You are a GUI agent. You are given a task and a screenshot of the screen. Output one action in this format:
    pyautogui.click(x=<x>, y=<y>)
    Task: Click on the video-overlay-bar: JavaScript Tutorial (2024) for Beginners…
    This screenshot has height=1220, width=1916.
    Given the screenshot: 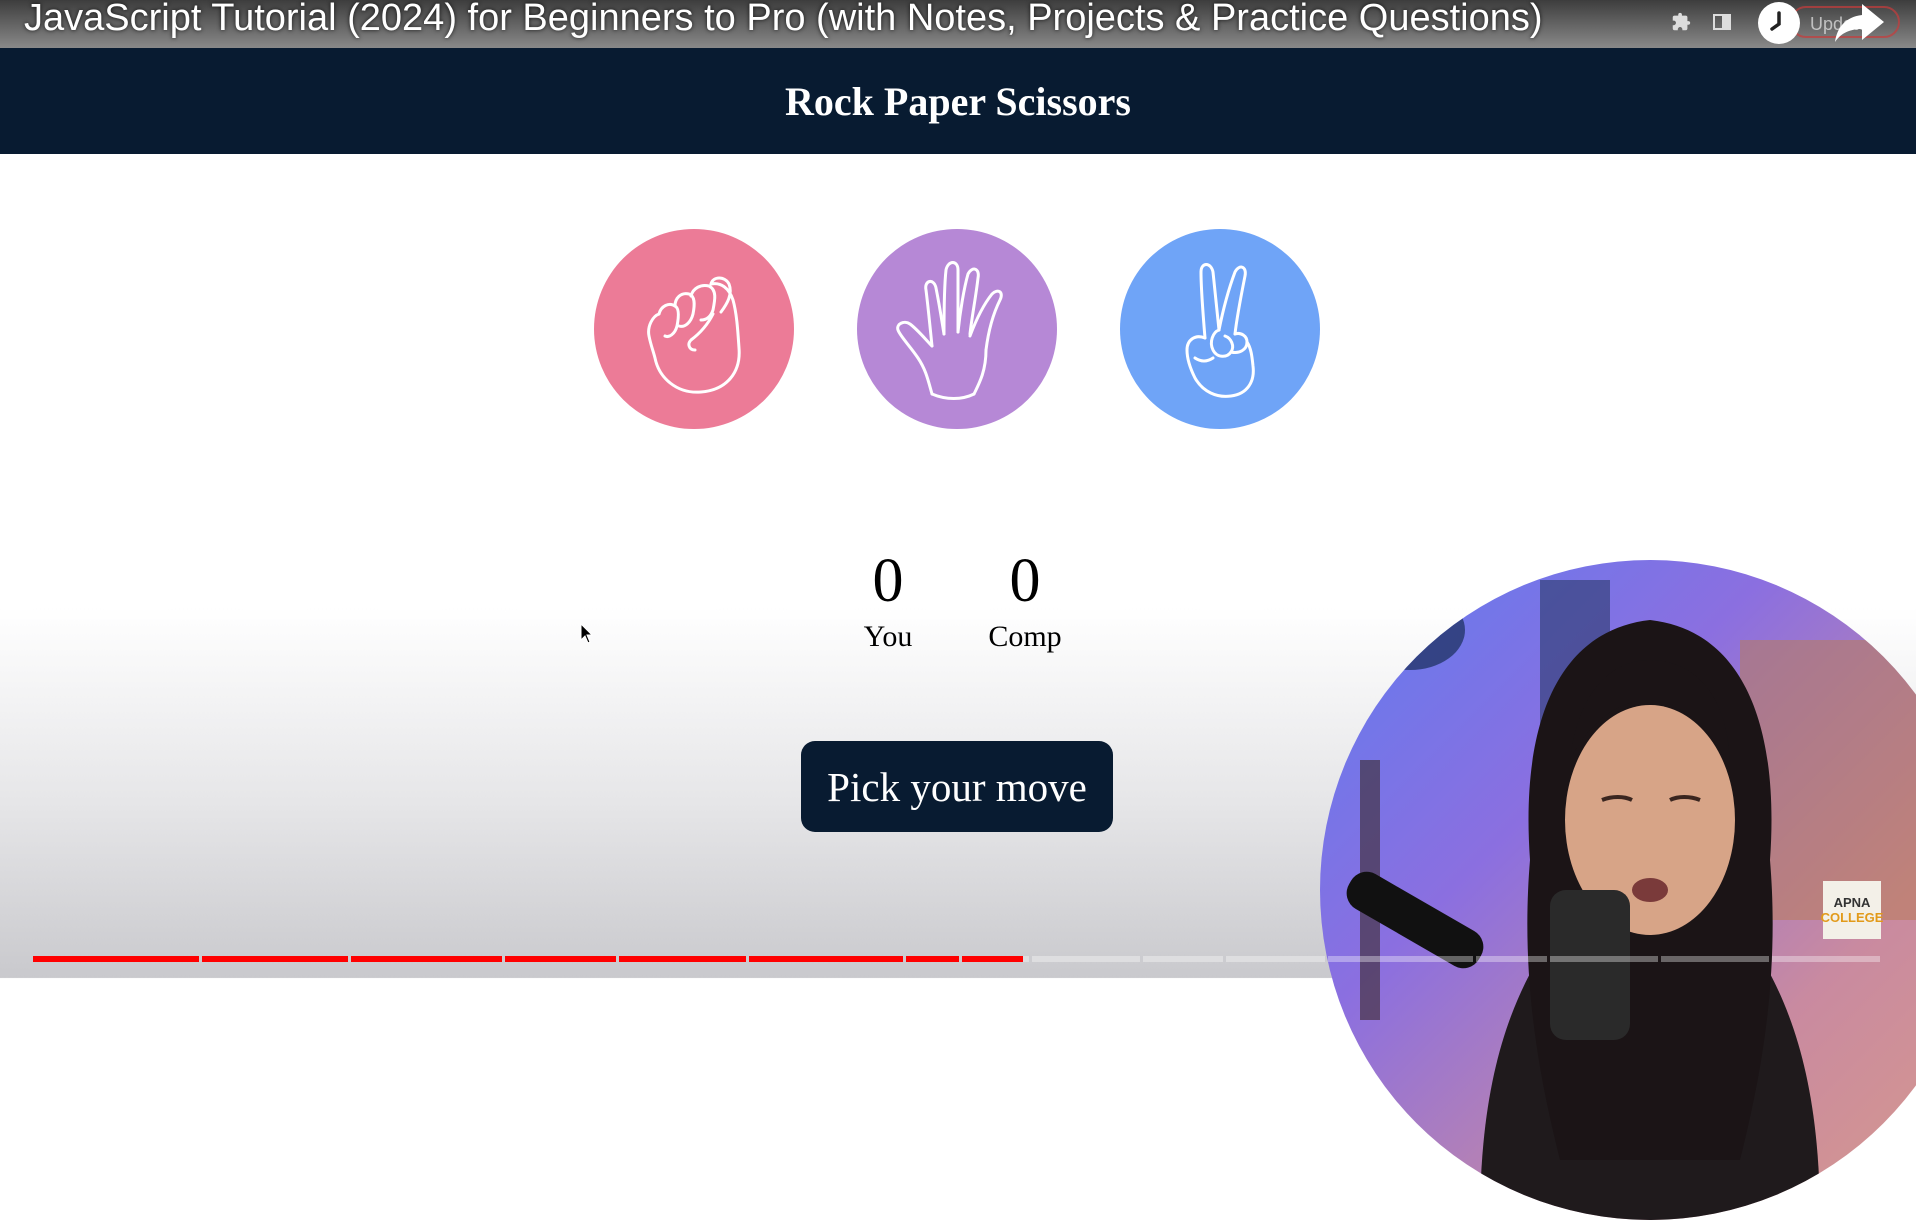 What is the action you would take?
    pyautogui.click(x=958, y=24)
    